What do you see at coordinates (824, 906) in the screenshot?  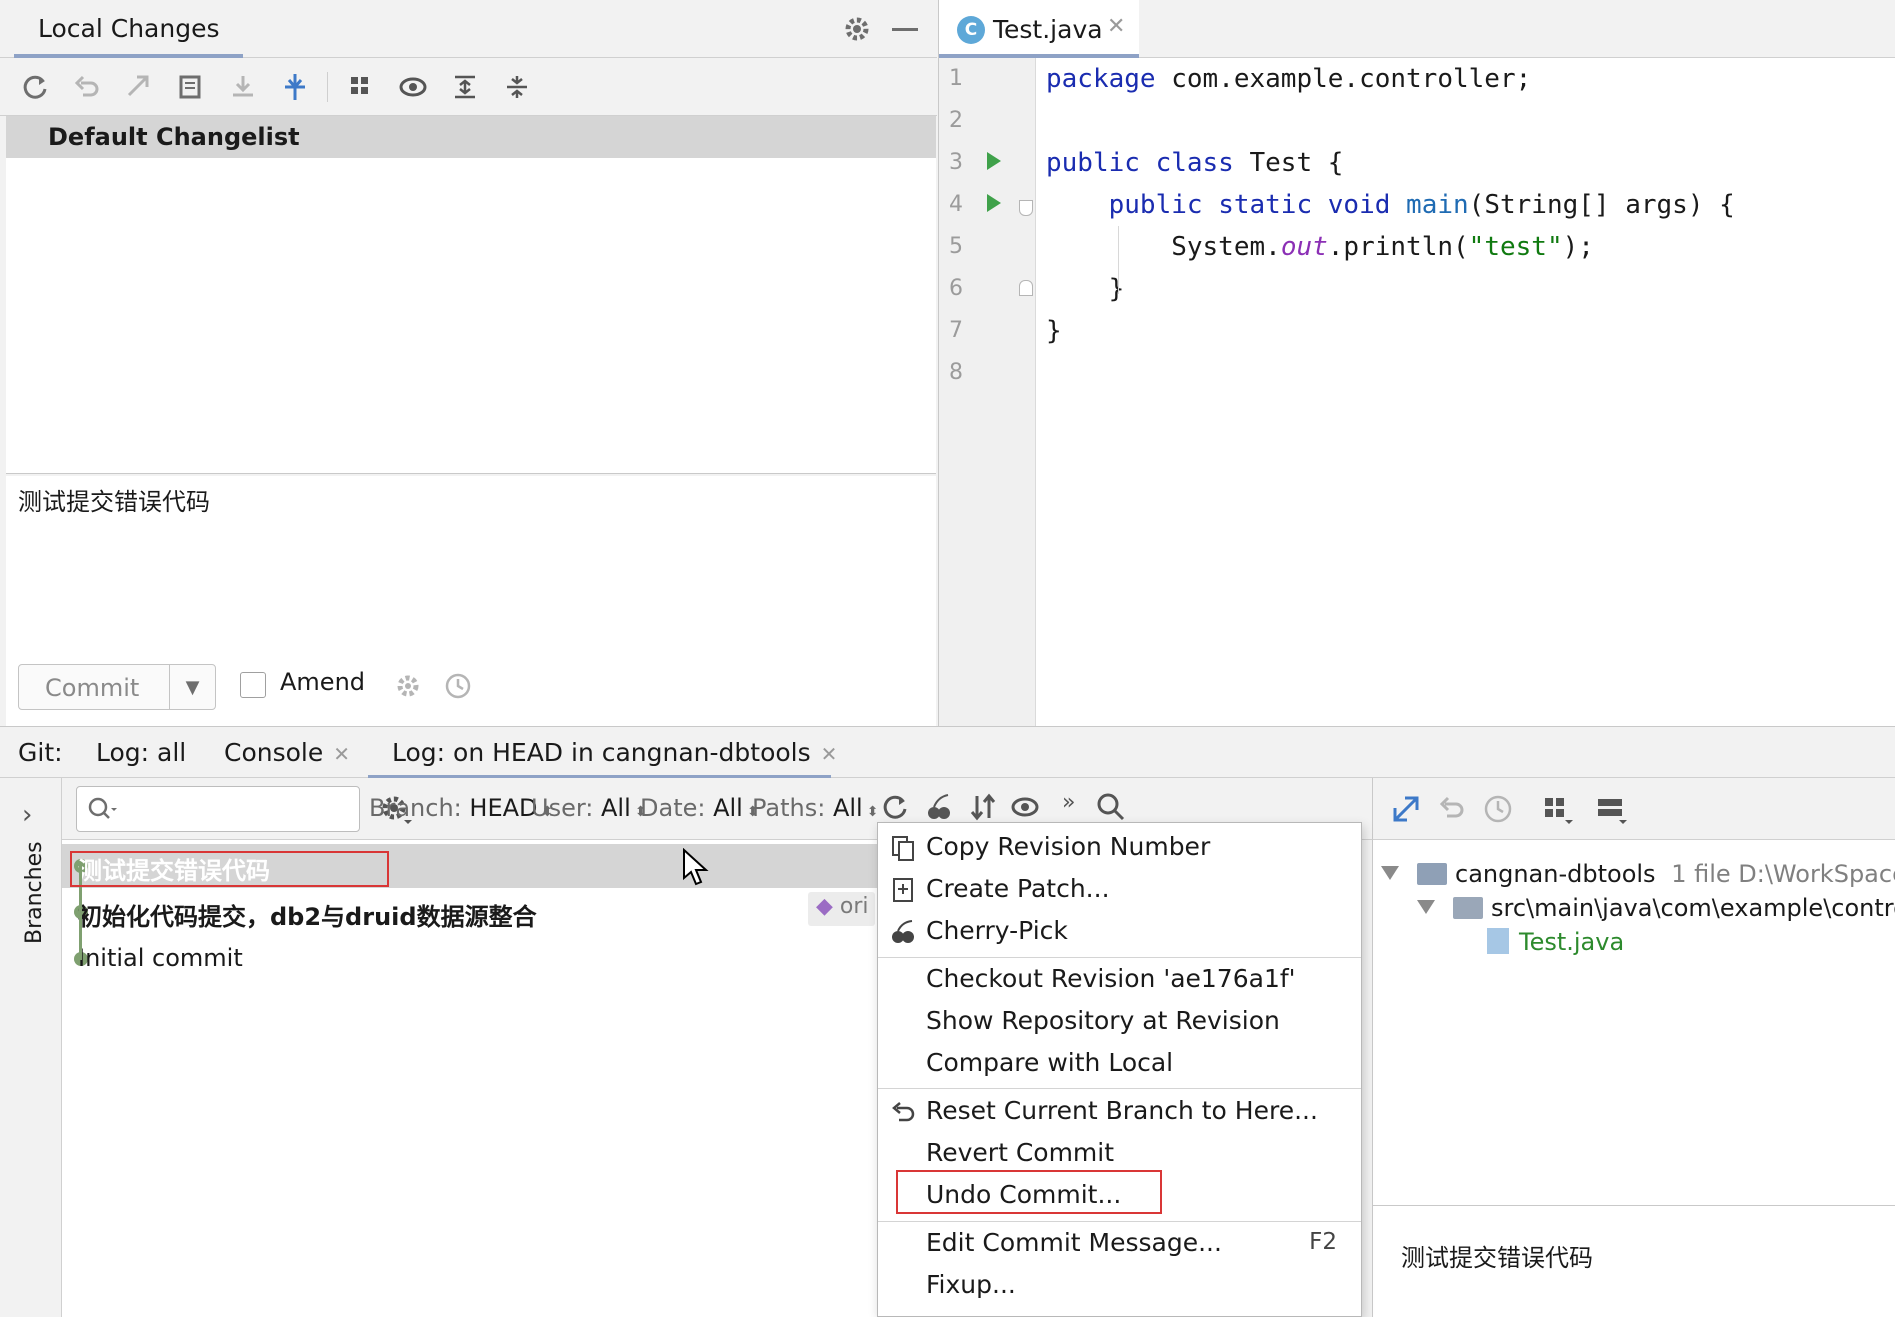 I see `tag-icon: ◆` at bounding box center [824, 906].